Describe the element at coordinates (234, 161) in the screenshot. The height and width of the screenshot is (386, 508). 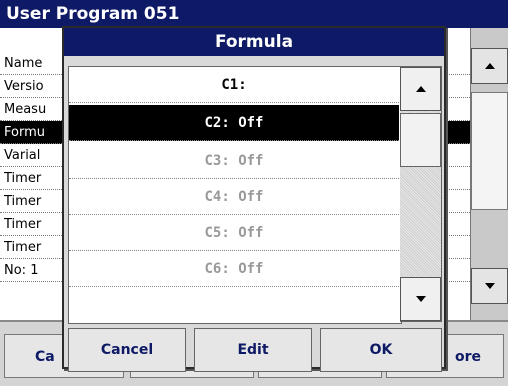
I see `list-item-c3: C3: Off` at that location.